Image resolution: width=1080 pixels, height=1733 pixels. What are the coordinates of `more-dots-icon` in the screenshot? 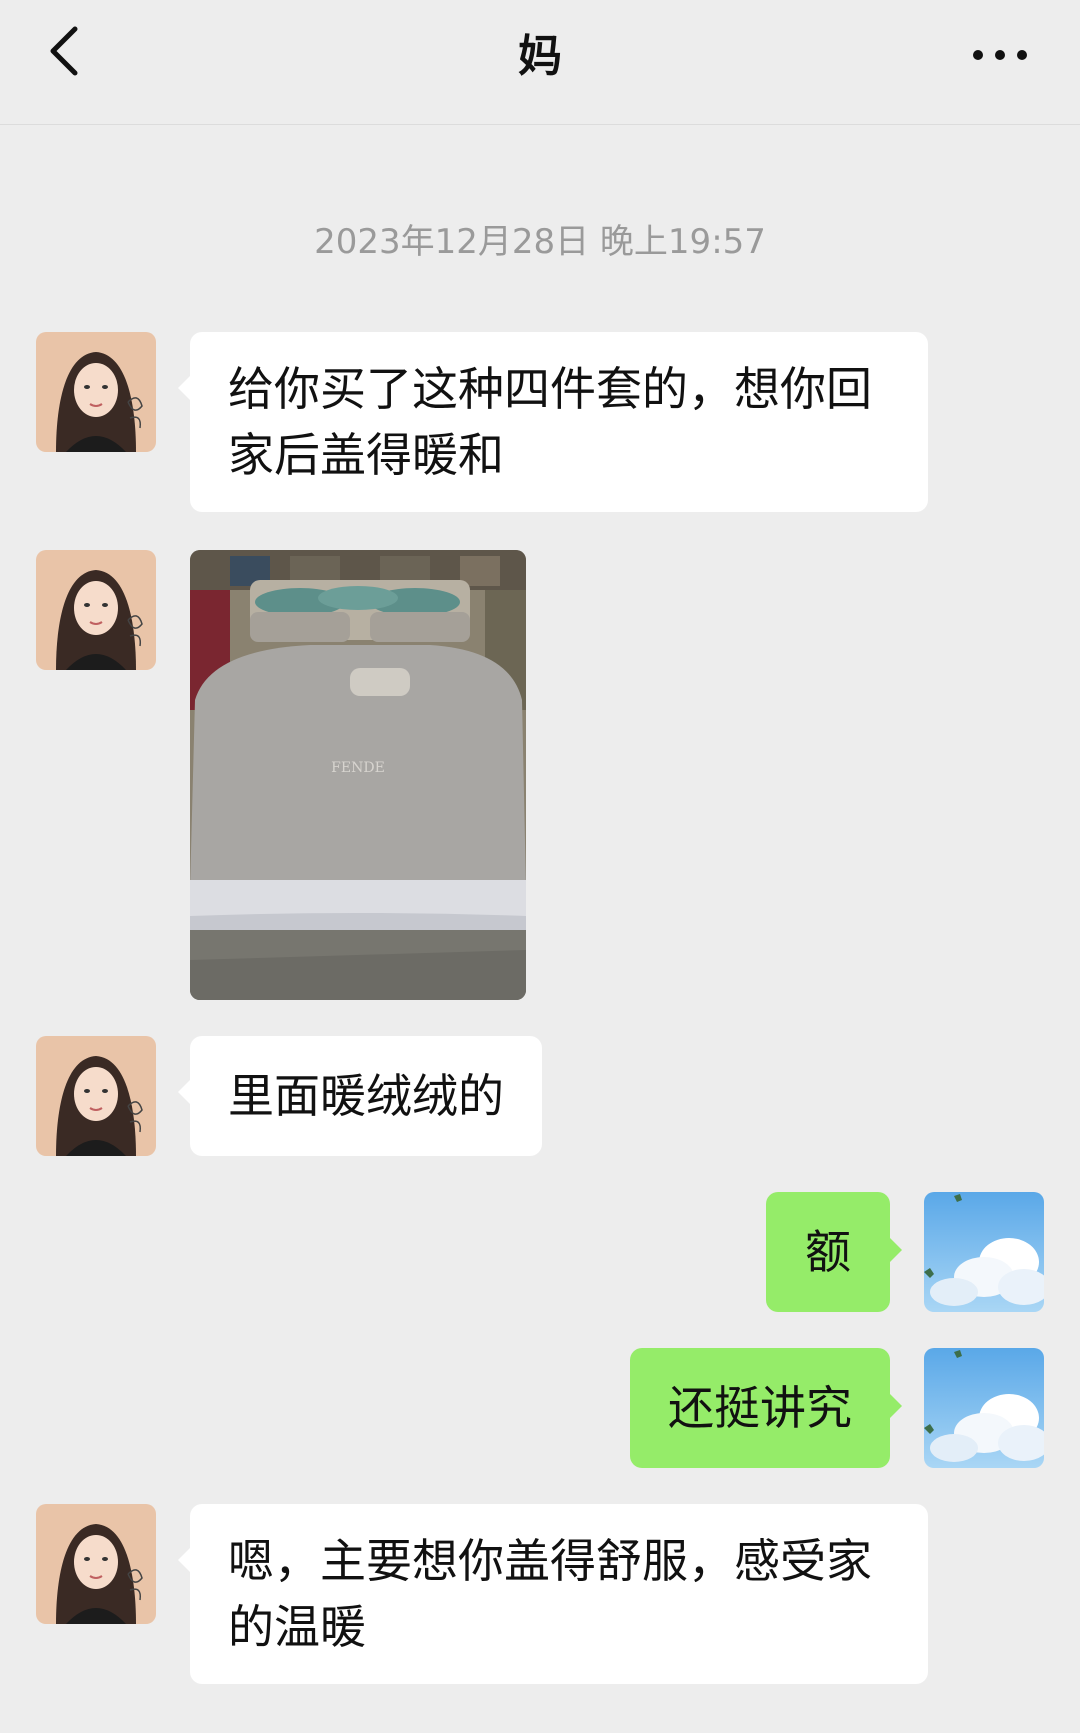 It's located at (1000, 55).